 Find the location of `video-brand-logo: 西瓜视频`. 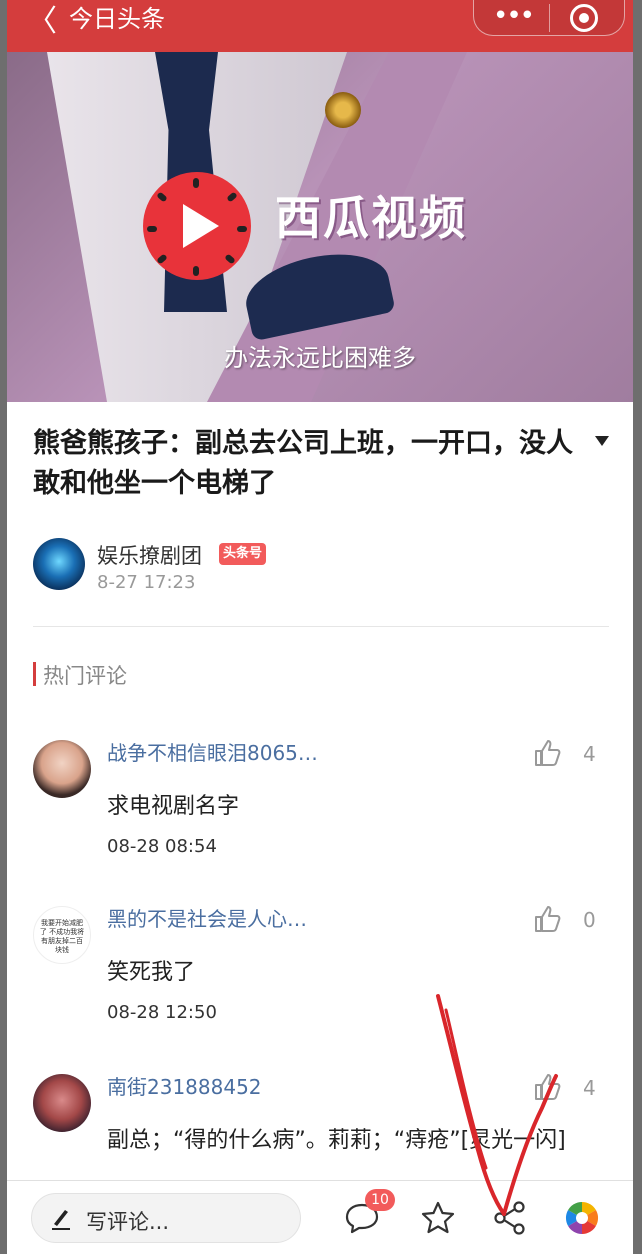

video-brand-logo: 西瓜视频 is located at coordinates (371, 218).